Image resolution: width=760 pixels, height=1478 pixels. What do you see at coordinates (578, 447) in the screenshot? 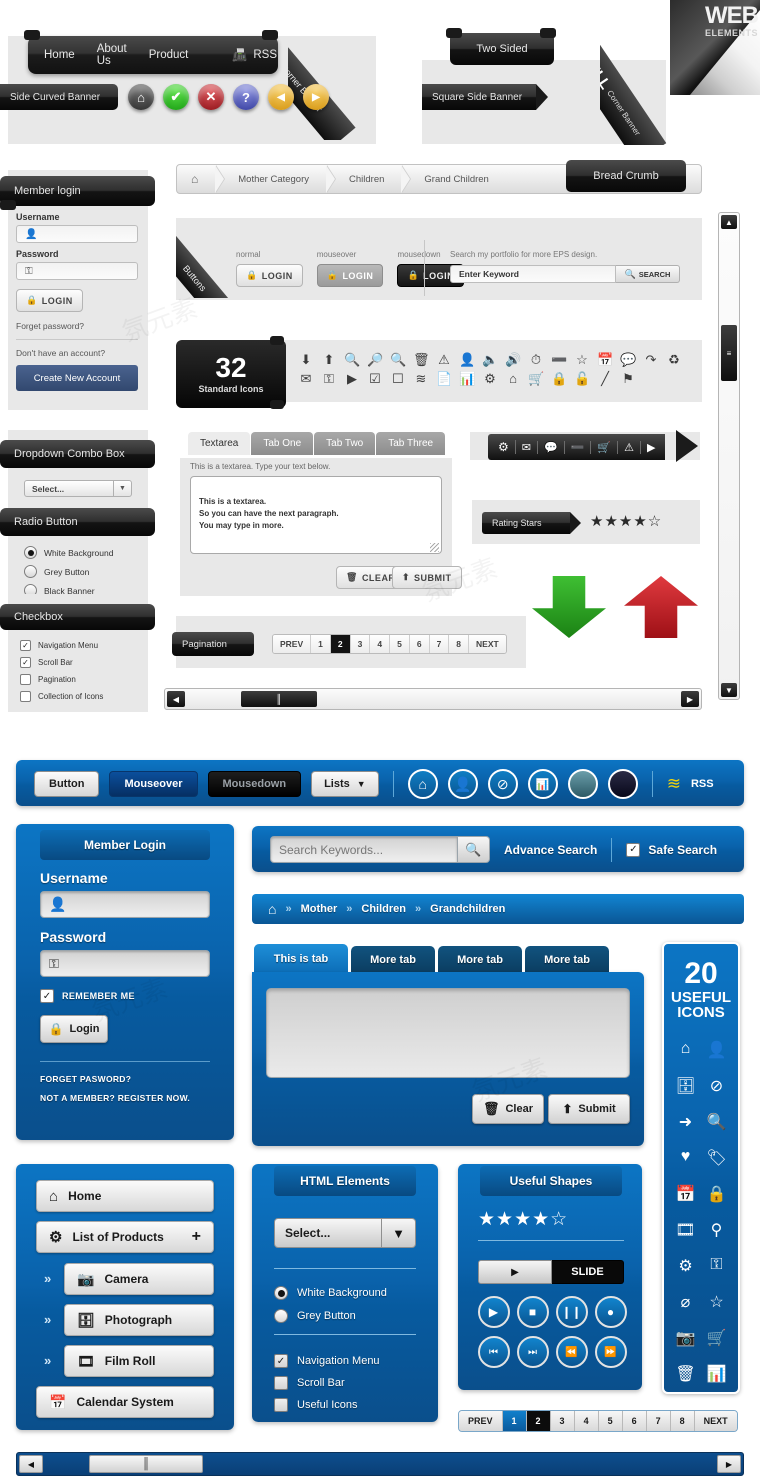
I see `minus-icon: ➖` at bounding box center [578, 447].